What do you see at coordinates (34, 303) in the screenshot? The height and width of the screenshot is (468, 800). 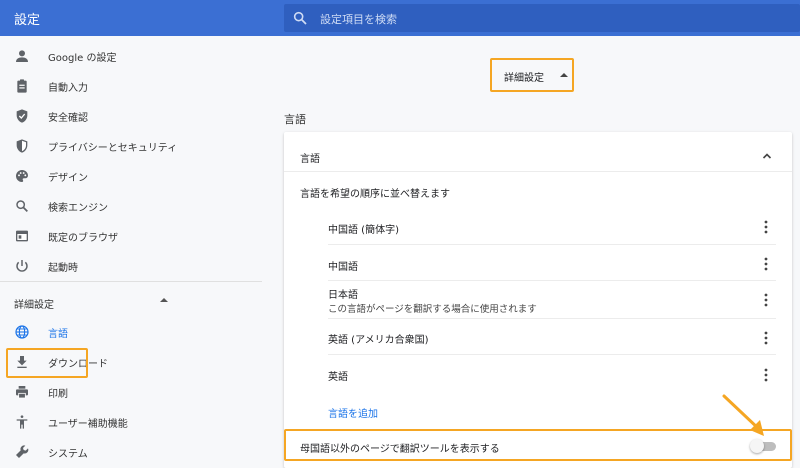 I see `sidebar-advanced-header: 詳細設定` at bounding box center [34, 303].